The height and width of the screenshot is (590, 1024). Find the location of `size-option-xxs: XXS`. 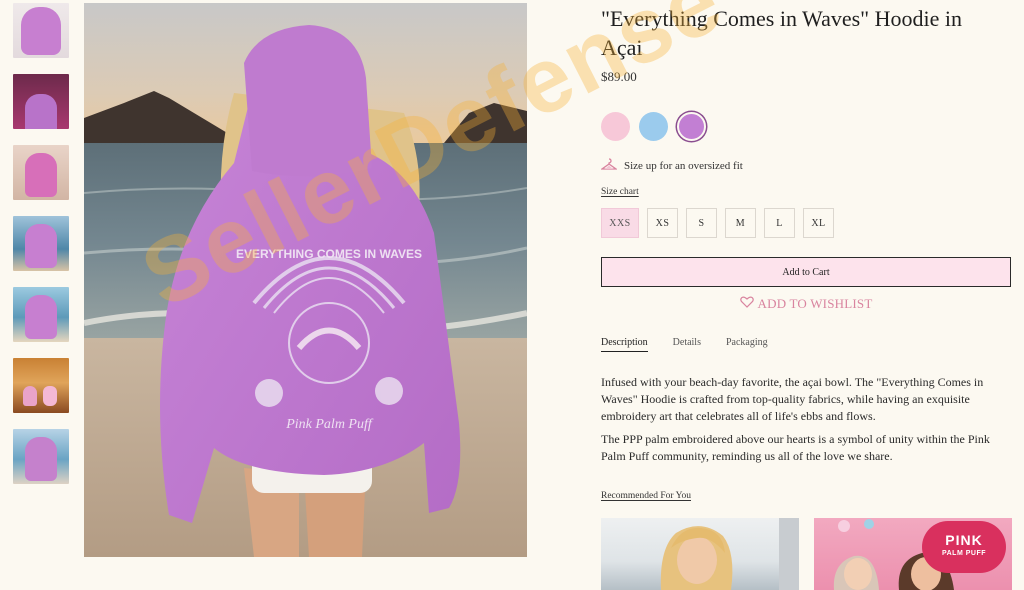

size-option-xxs: XXS is located at coordinates (620, 223).